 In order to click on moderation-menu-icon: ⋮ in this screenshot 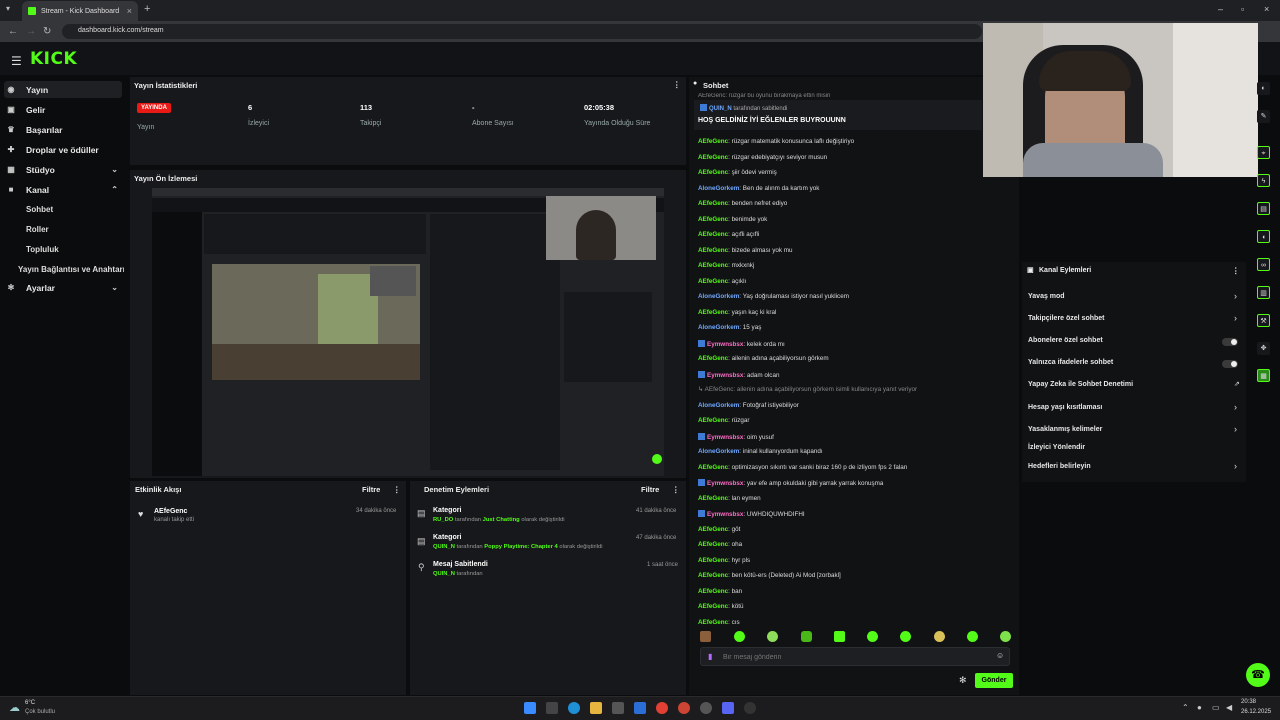, I will do `click(676, 489)`.